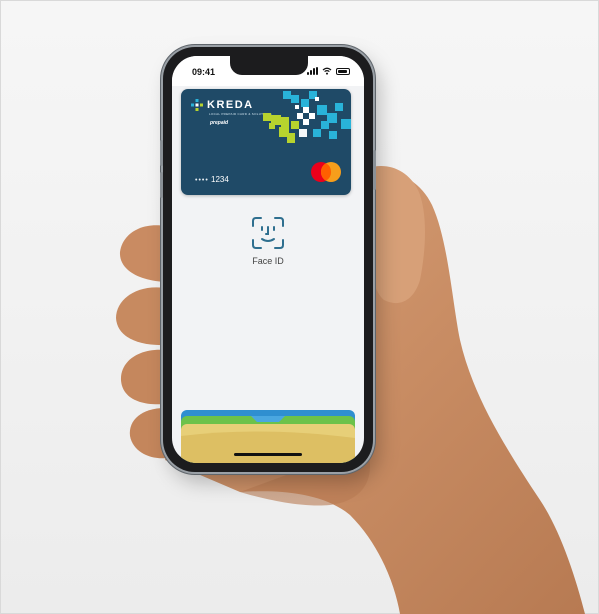 The height and width of the screenshot is (614, 599). Describe the element at coordinates (268, 233) in the screenshot. I see `face-id-icon` at that location.